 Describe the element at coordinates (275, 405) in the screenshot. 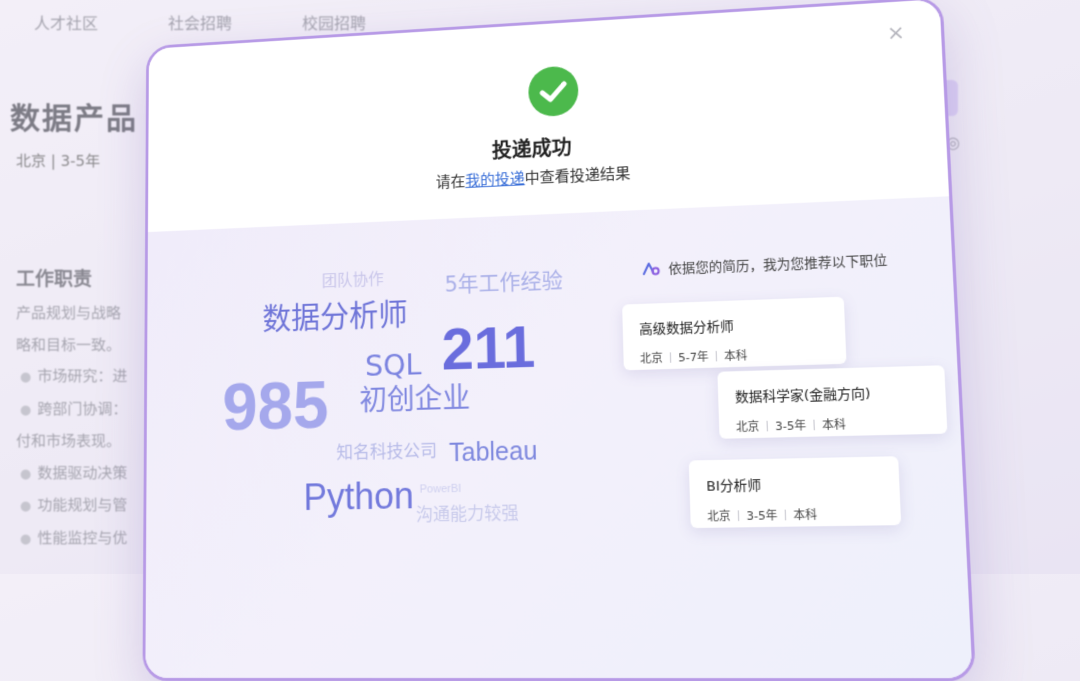

I see `cloud-word: 985` at that location.